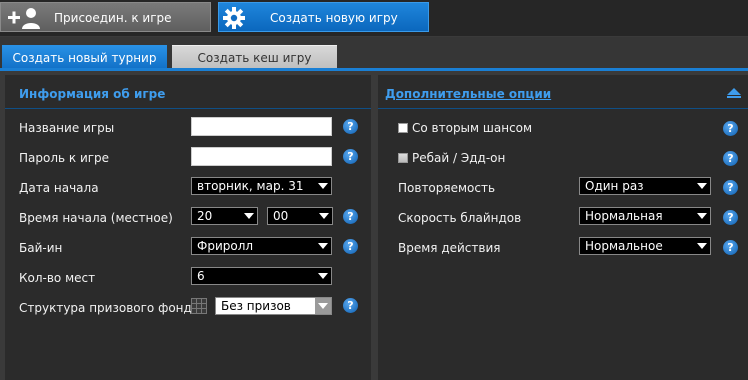  What do you see at coordinates (92, 94) in the screenshot?
I see `game-info-title: Информация об игре` at bounding box center [92, 94].